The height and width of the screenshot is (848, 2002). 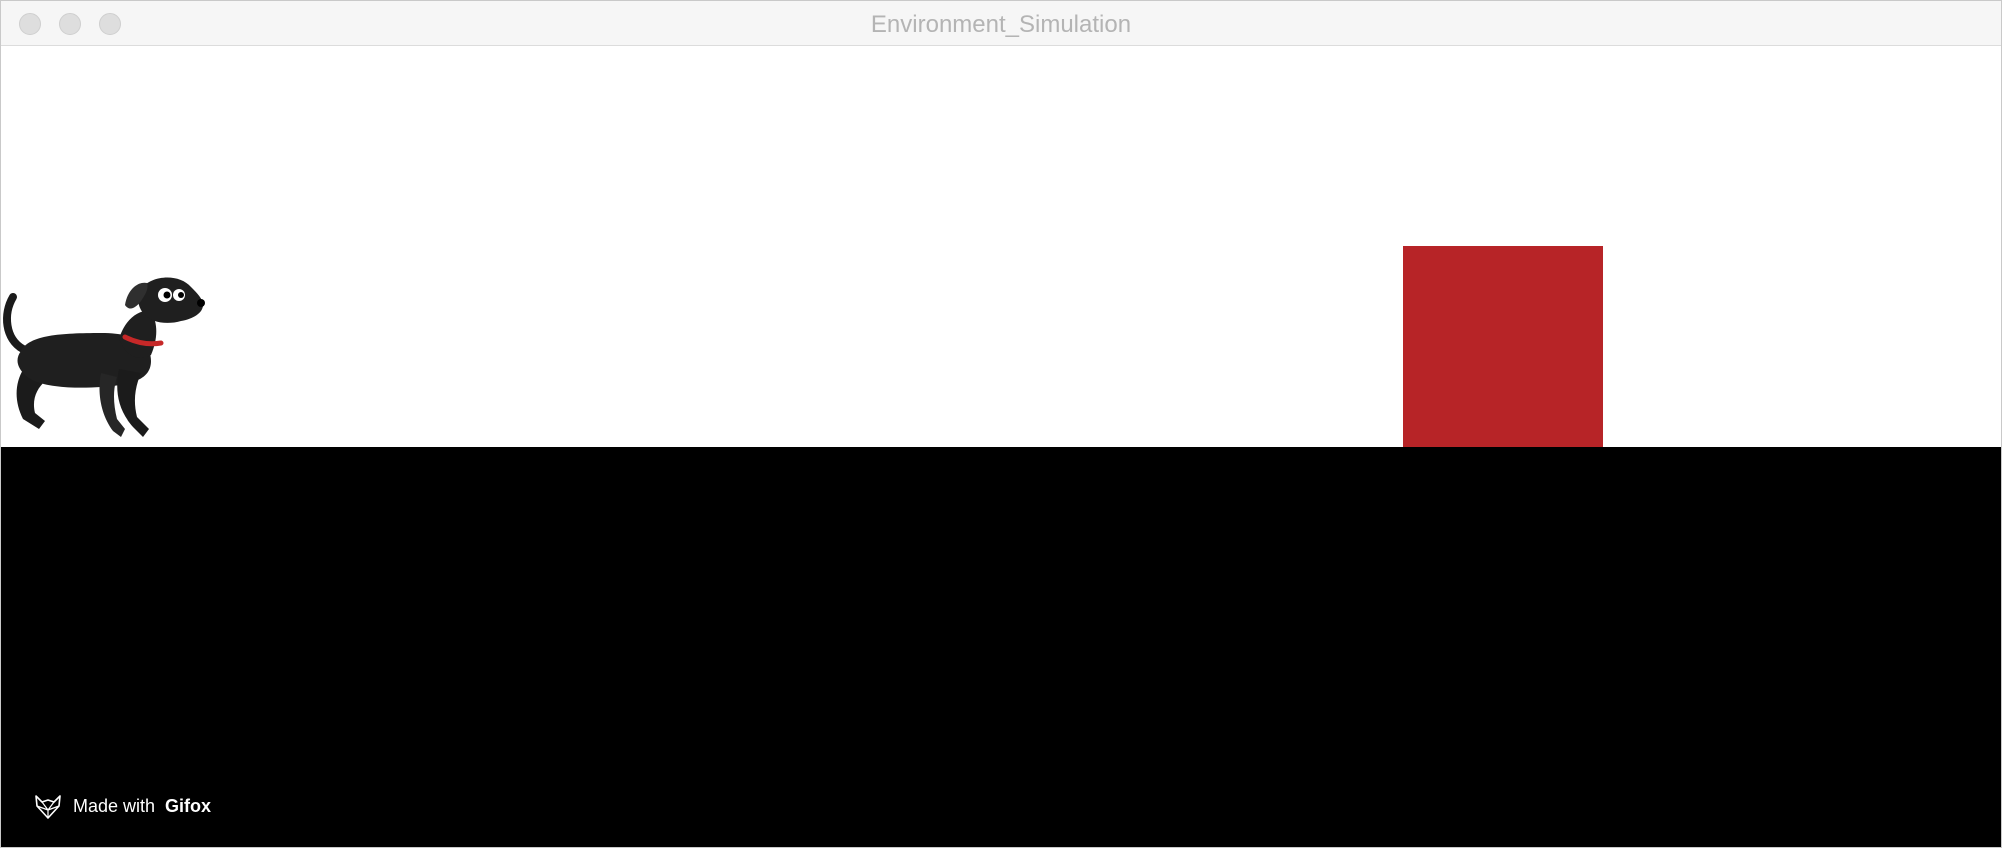 I want to click on title-bar: Environment_Simulation, so click(x=1001, y=23).